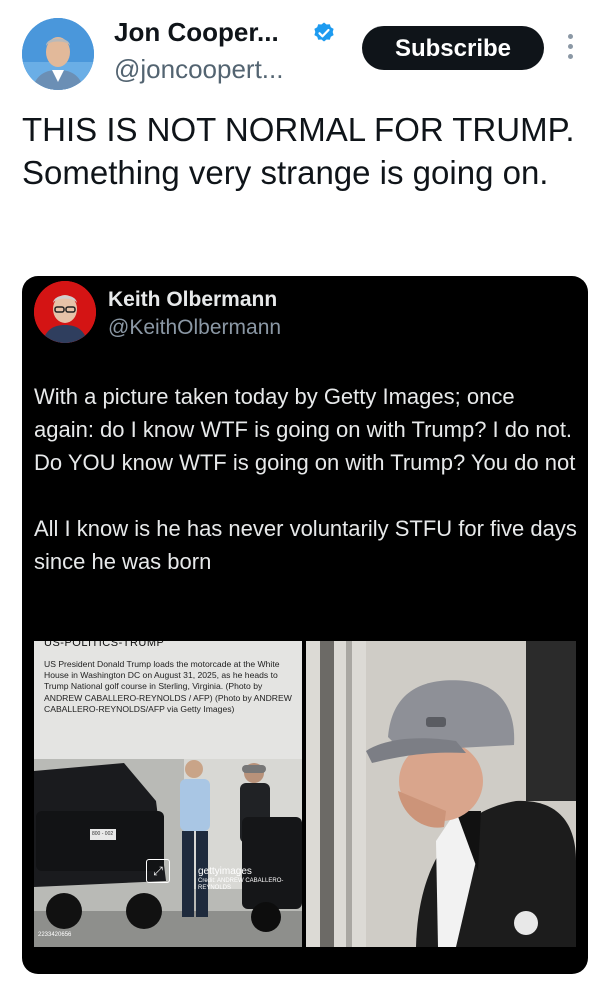 The image size is (609, 1000). What do you see at coordinates (241, 884) in the screenshot?
I see `watermark-credit: Credit: ANDREW CABALLERO-REYNOLDS` at bounding box center [241, 884].